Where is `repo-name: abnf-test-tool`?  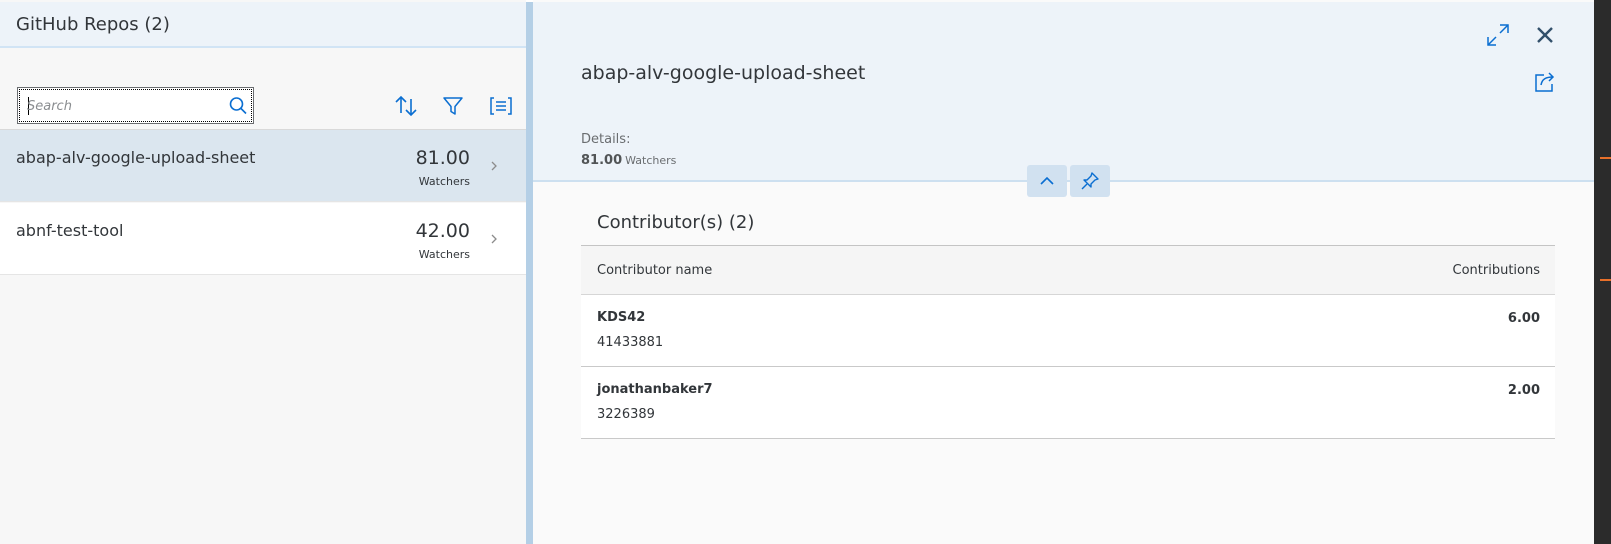 repo-name: abnf-test-tool is located at coordinates (70, 230).